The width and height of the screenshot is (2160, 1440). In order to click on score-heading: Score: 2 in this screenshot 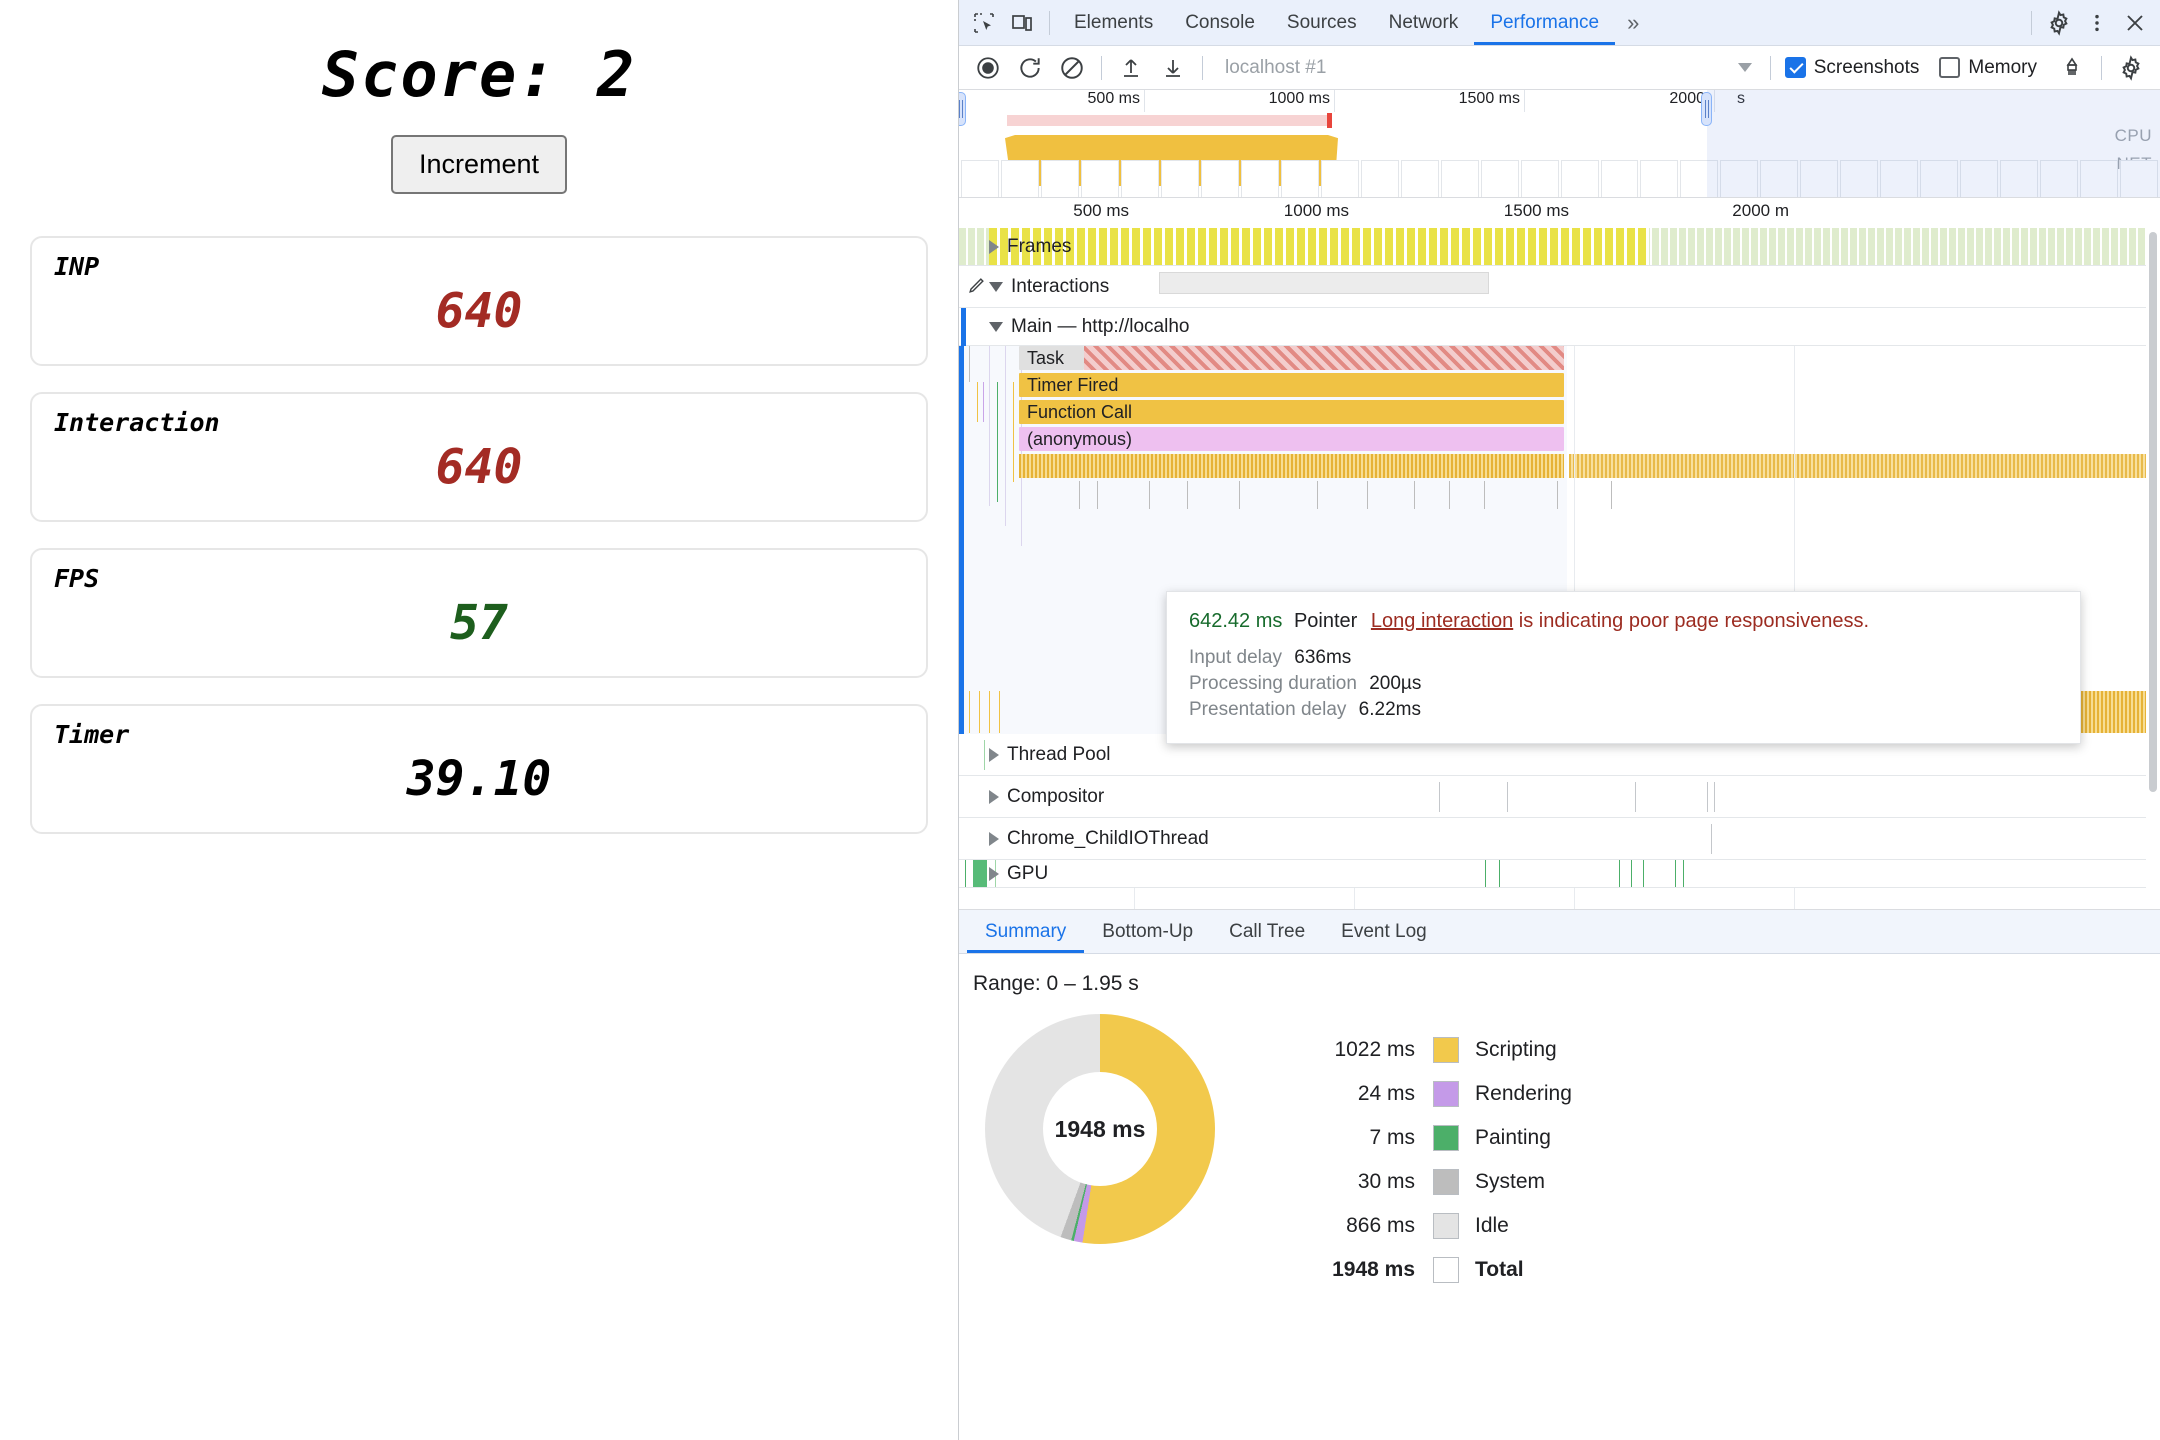, I will do `click(479, 74)`.